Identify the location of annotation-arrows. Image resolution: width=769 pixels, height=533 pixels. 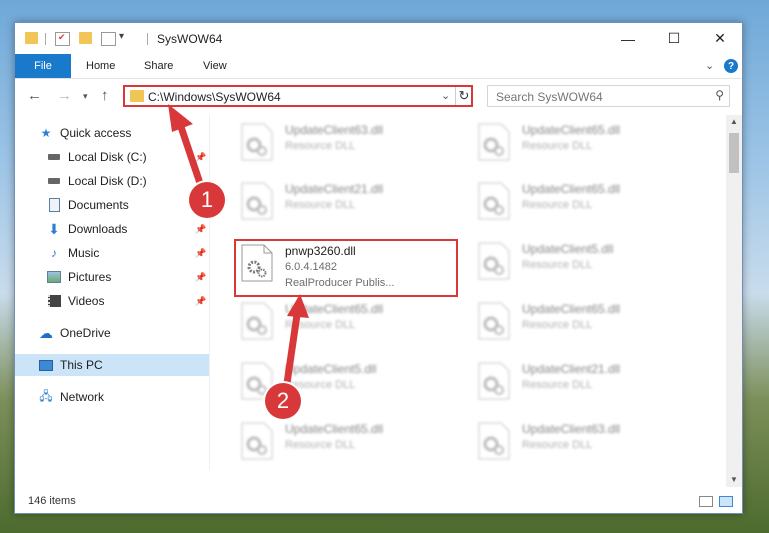
(238, 252).